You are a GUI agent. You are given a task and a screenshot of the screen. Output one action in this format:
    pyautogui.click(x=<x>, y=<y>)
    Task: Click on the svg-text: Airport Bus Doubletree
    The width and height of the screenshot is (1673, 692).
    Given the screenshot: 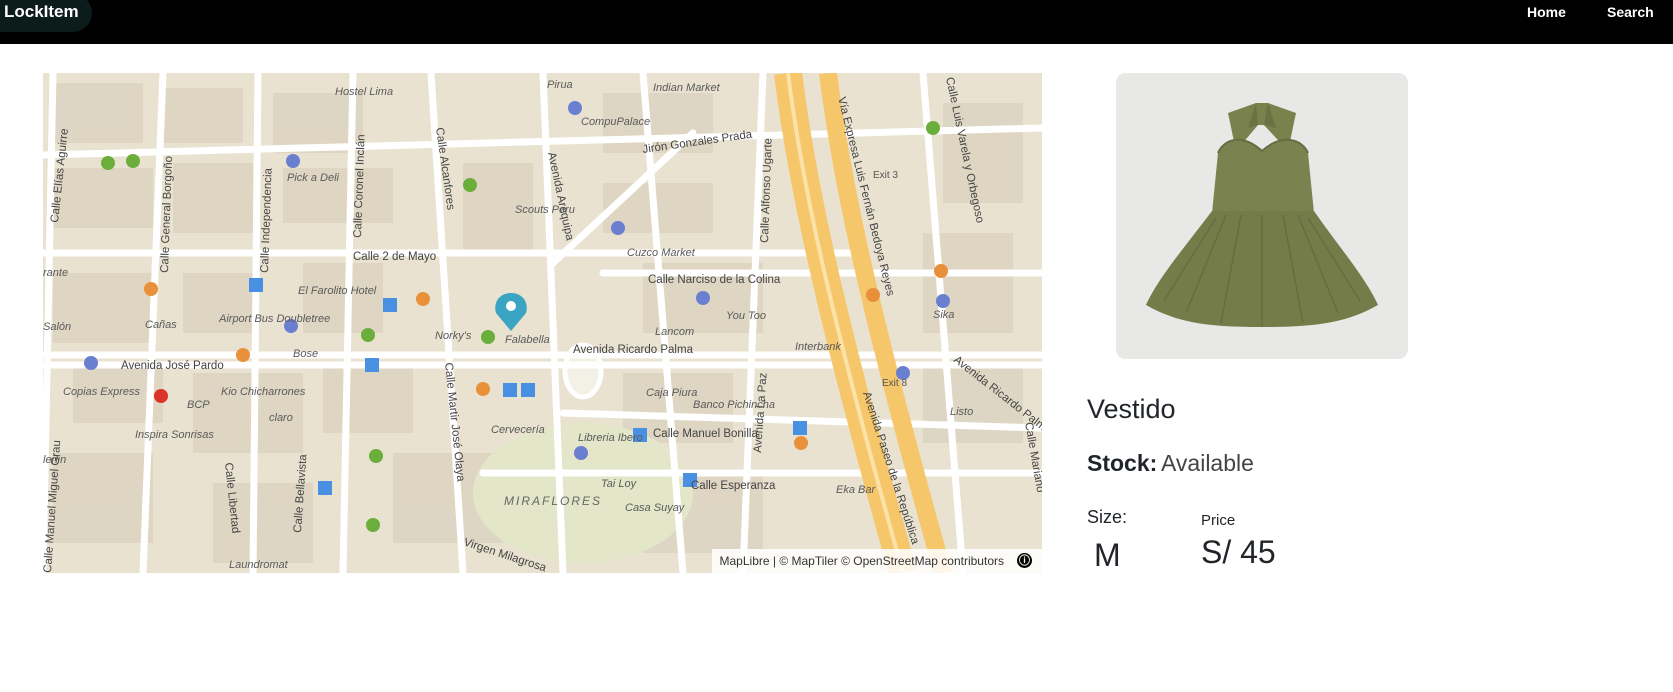 What is the action you would take?
    pyautogui.click(x=274, y=319)
    